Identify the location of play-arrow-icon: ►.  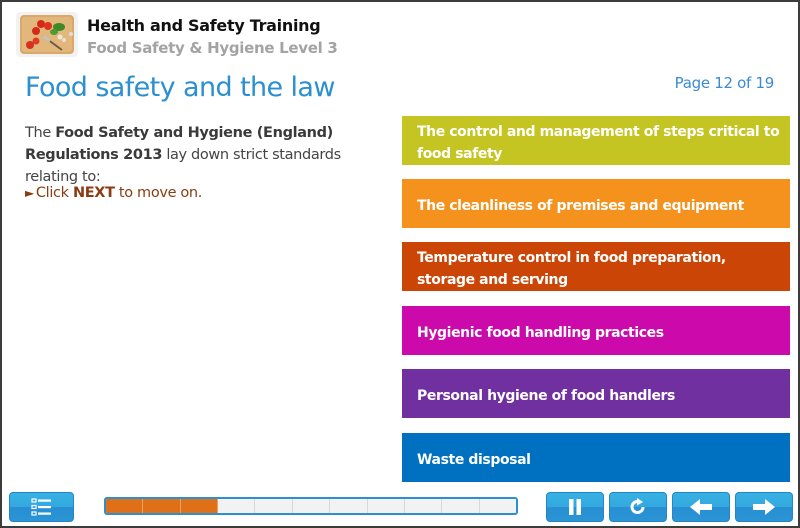
(29, 193).